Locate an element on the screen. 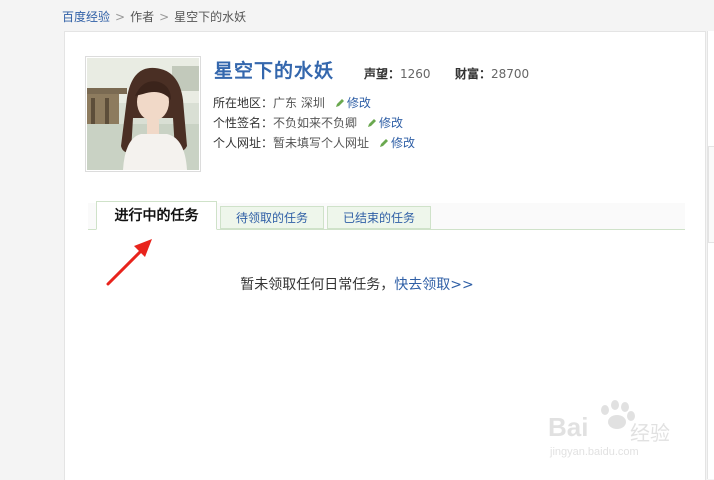  tab-in-progress: 进行中的任务 is located at coordinates (156, 215).